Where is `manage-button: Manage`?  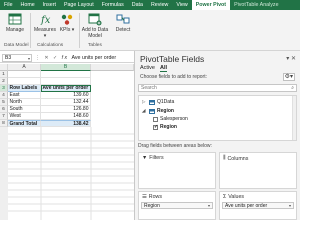 manage-button: Manage is located at coordinates (15, 22).